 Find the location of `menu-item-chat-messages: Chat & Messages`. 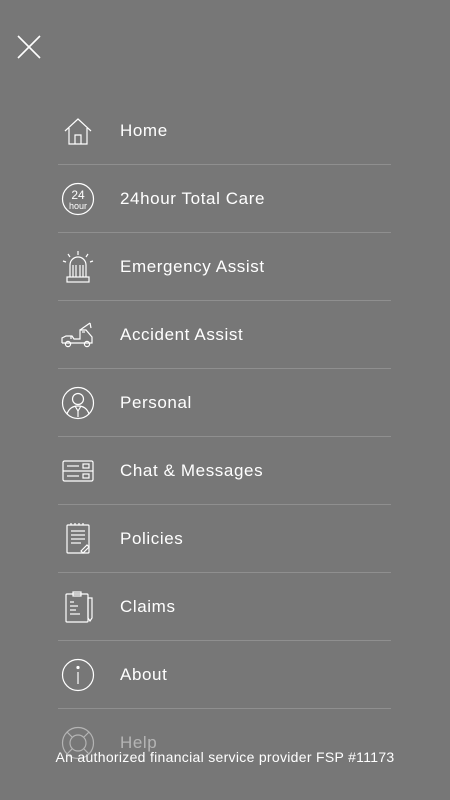

menu-item-chat-messages: Chat & Messages is located at coordinates (224, 471).